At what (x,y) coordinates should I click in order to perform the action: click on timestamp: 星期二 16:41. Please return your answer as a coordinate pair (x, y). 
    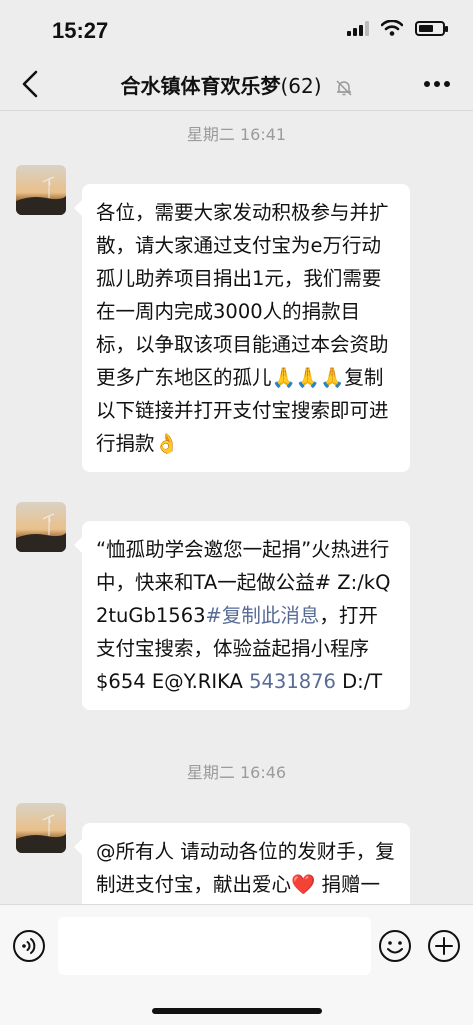
    Looking at the image, I should click on (236, 134).